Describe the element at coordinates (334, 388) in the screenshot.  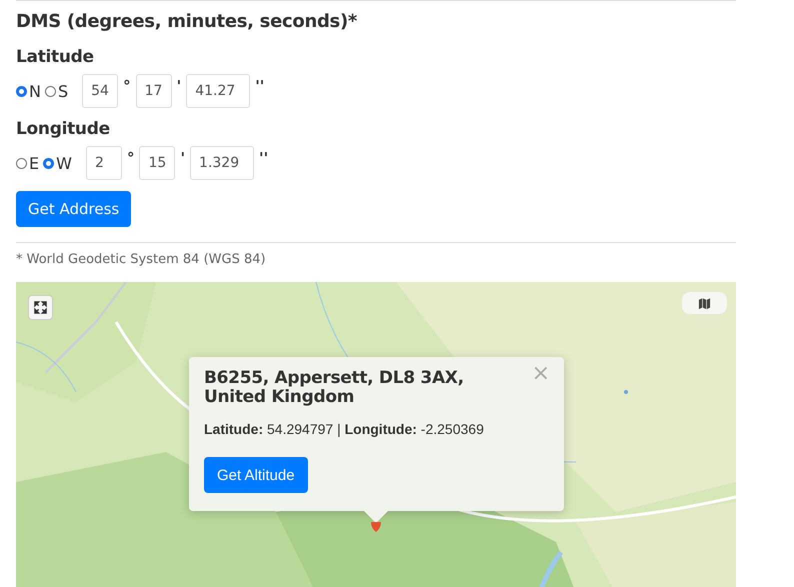
I see `address-title: B6255, Appersett, DL8 3AX, United Kingdom` at that location.